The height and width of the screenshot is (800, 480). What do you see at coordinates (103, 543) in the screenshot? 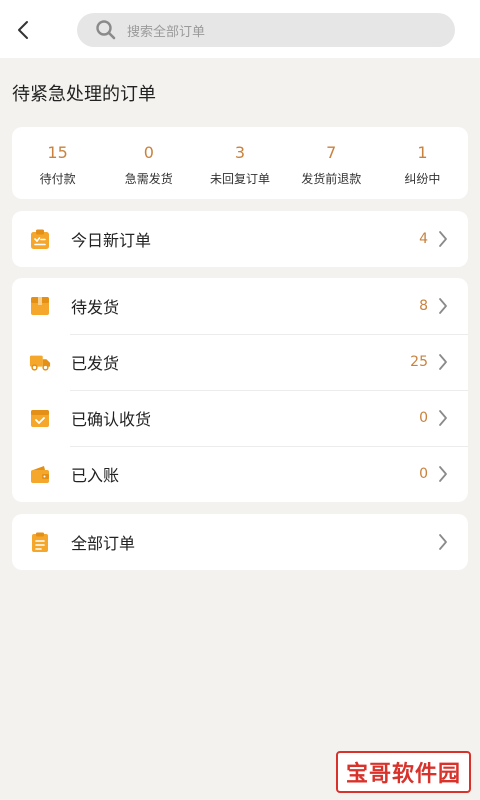
I see `row-label: 全部订单` at bounding box center [103, 543].